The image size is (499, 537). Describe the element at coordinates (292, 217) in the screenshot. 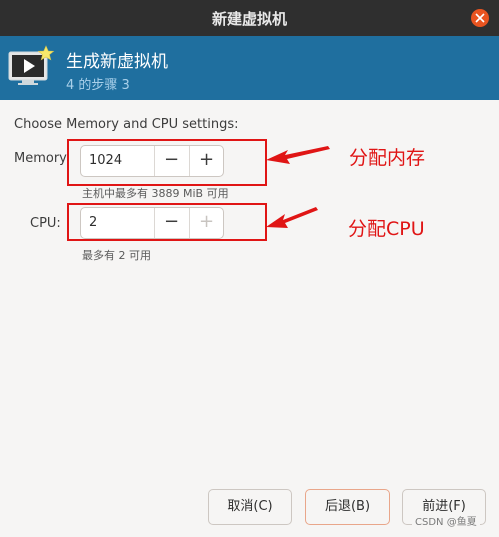

I see `cpu-arrow-icon` at that location.